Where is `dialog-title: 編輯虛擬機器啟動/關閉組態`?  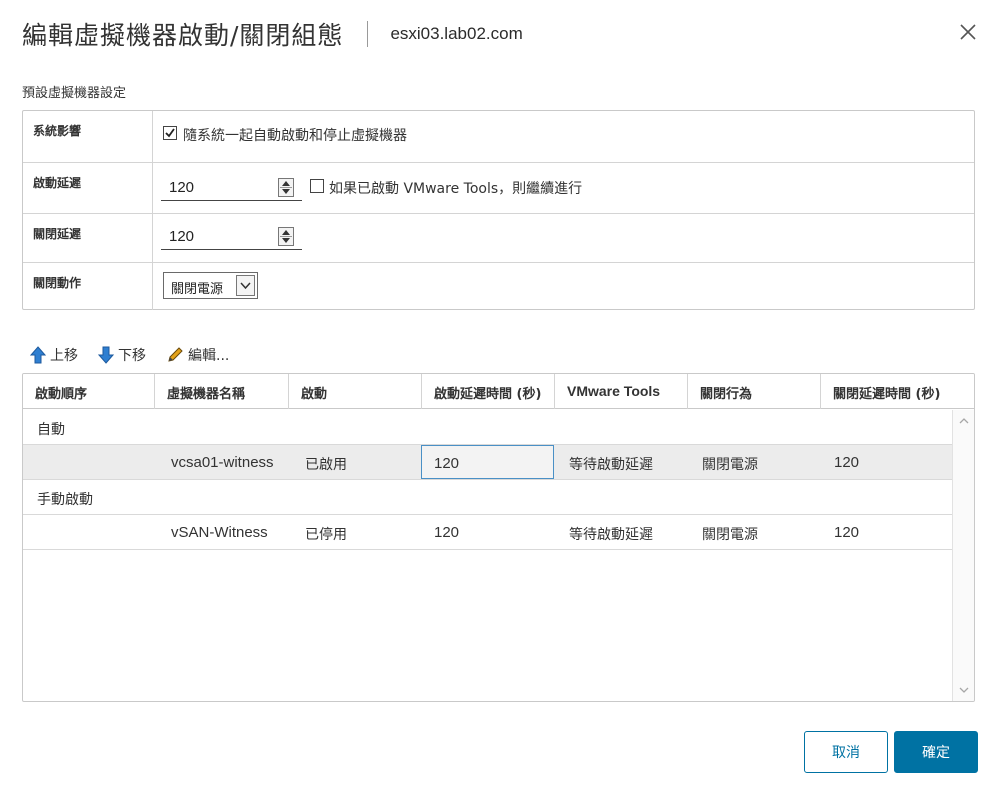
dialog-title: 編輯虛擬機器啟動/關閉組態 is located at coordinates (183, 35).